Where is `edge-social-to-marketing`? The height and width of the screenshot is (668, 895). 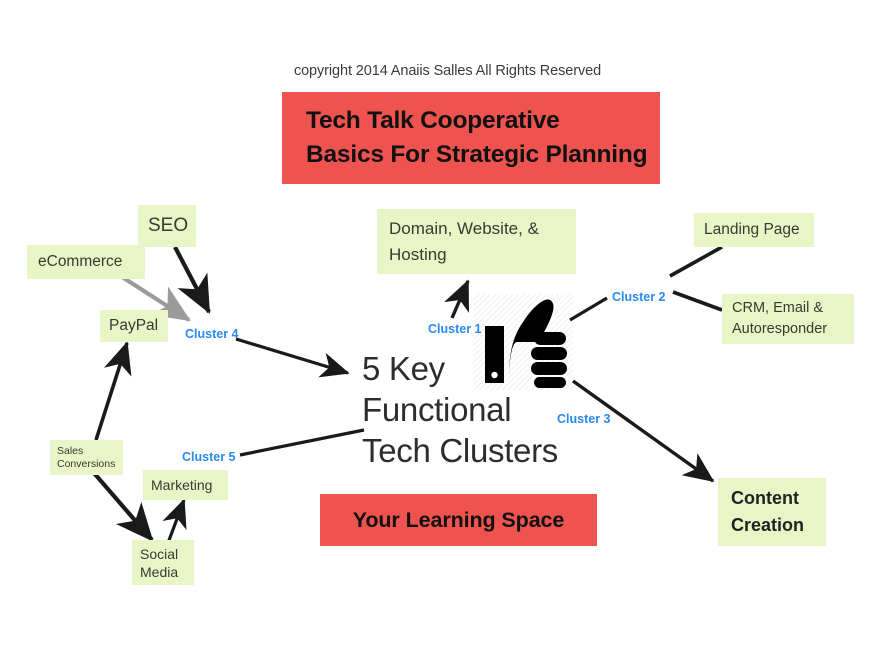
edge-social-to-marketing is located at coordinates (174, 521).